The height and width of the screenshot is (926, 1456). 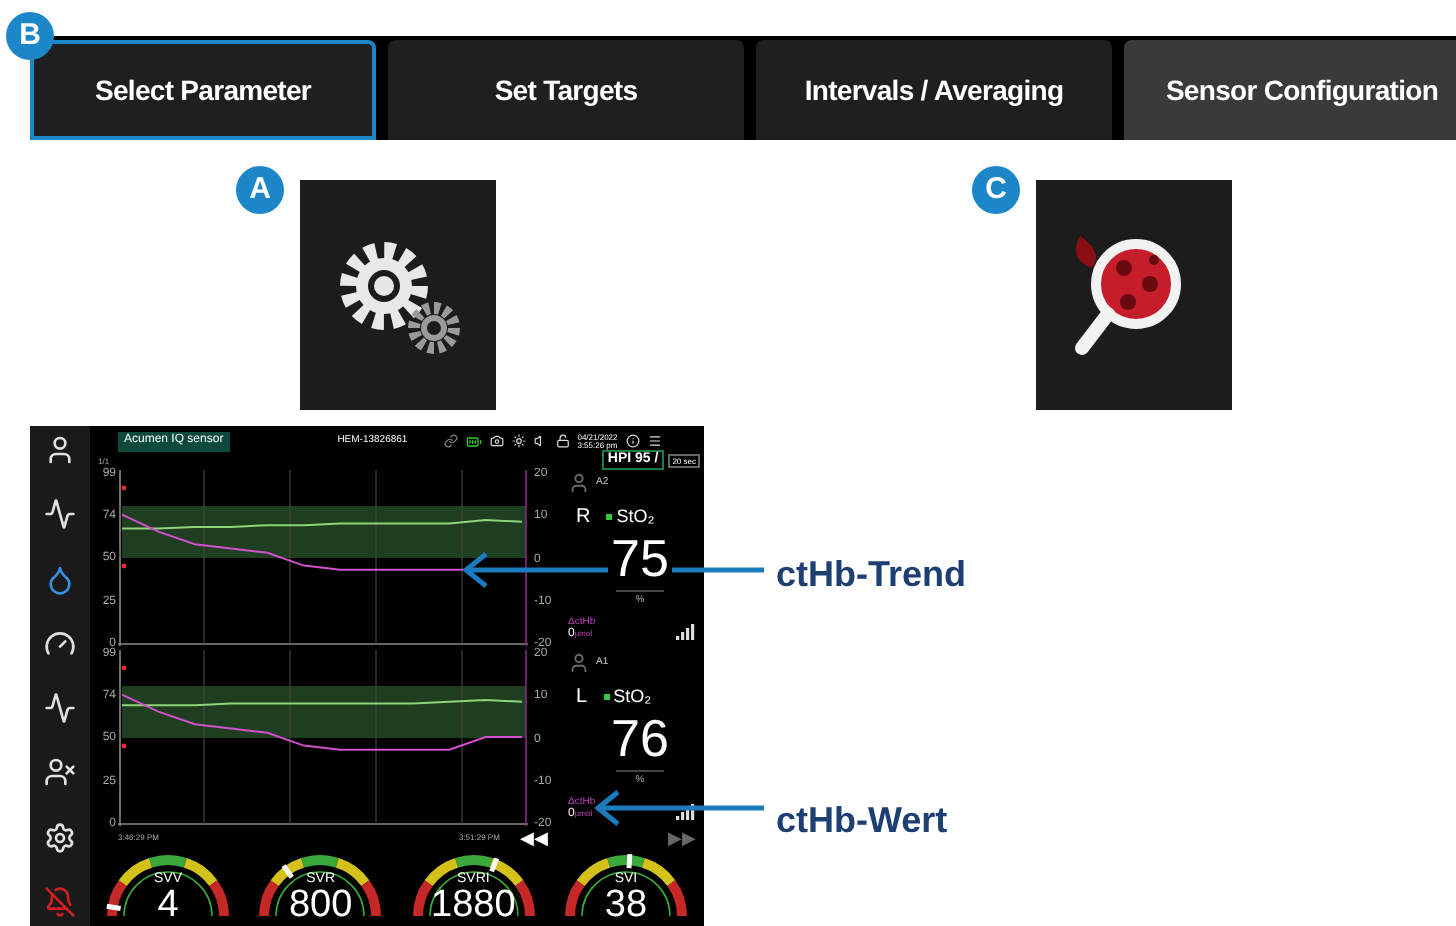 What do you see at coordinates (60, 772) in the screenshot?
I see `user-remove-icon` at bounding box center [60, 772].